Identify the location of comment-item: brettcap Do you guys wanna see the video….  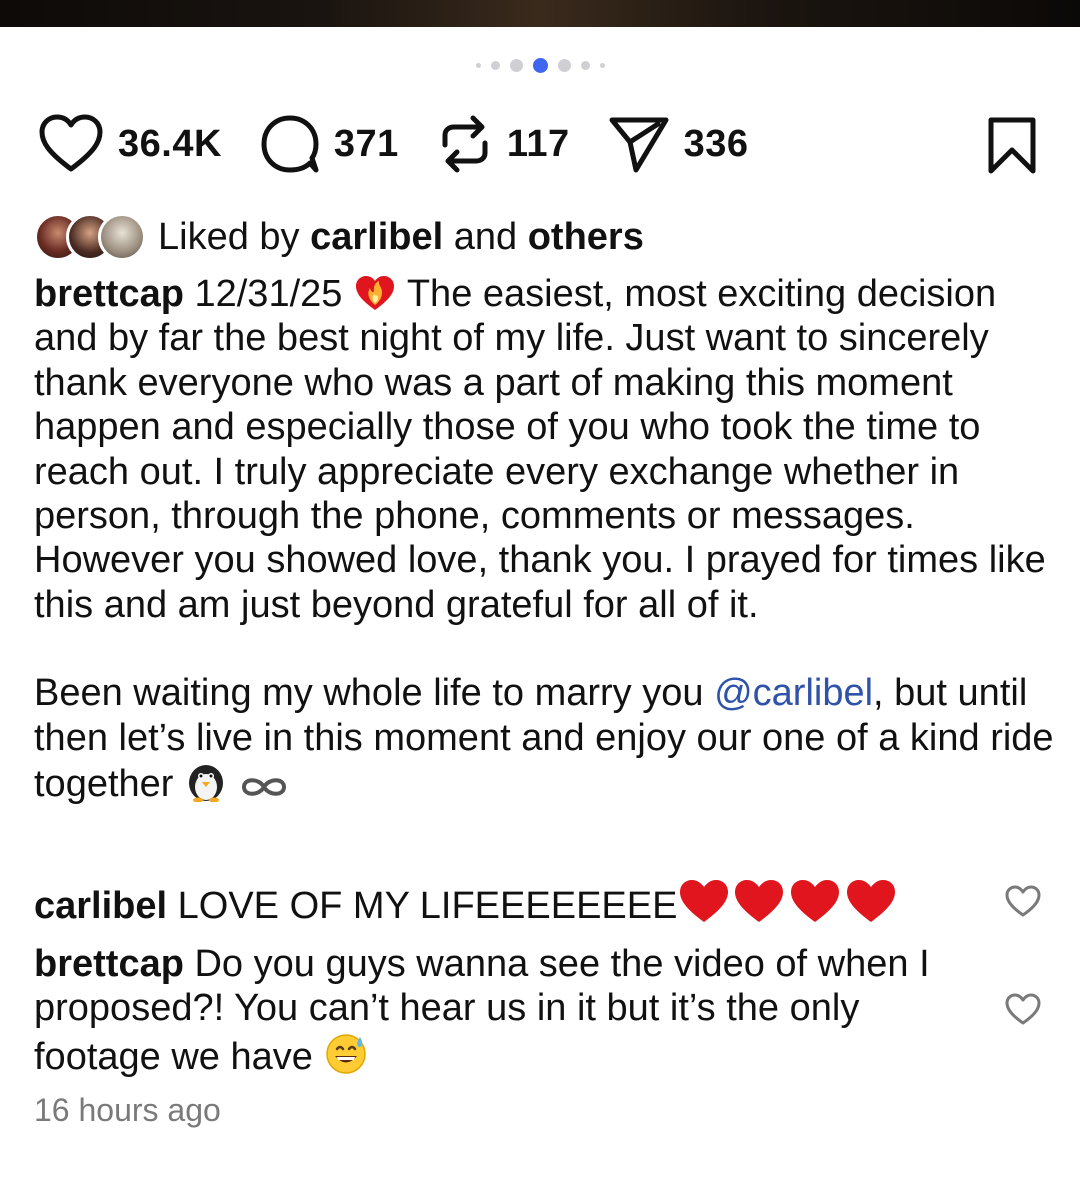
(514, 1010).